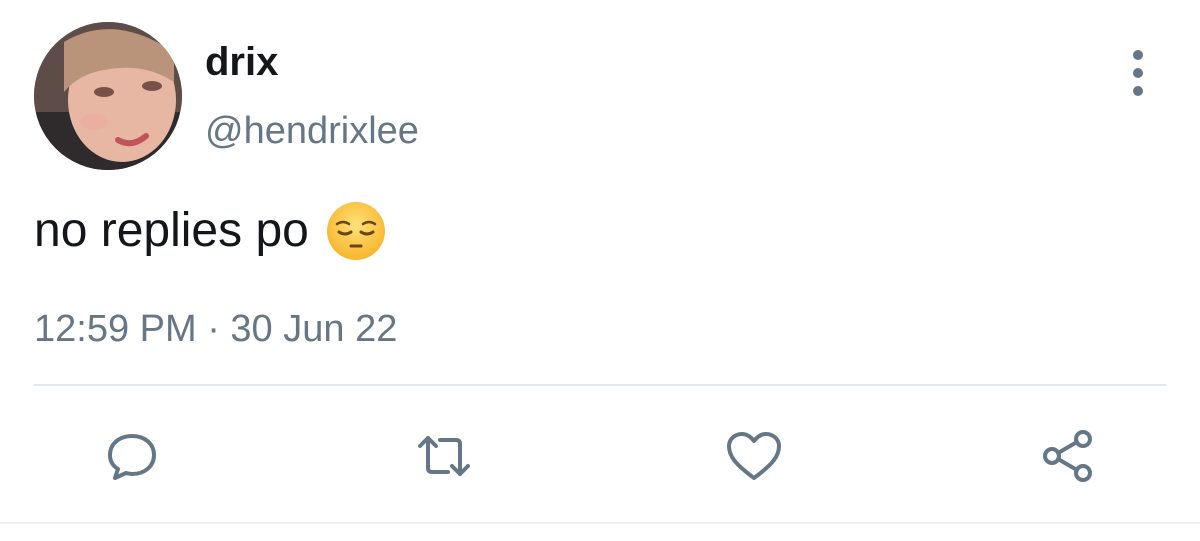 The width and height of the screenshot is (1200, 541). I want to click on bottom-divider, so click(600, 523).